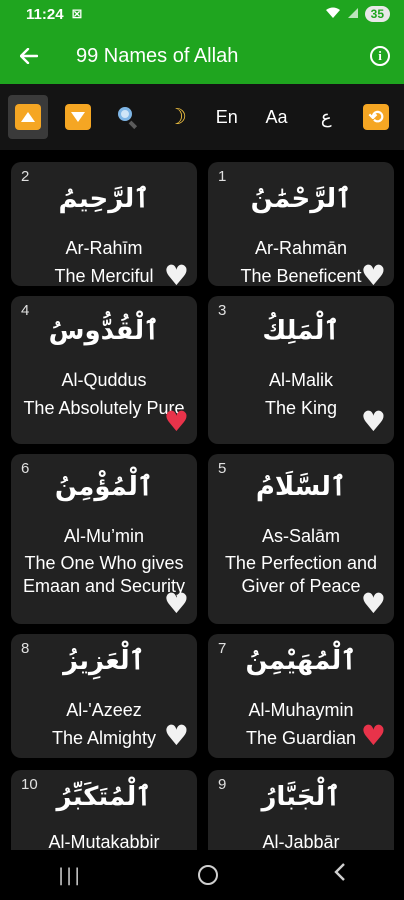 The height and width of the screenshot is (900, 404). Describe the element at coordinates (104, 199) in the screenshot. I see `arabic-name: ٱلرَّحِيمُ` at that location.